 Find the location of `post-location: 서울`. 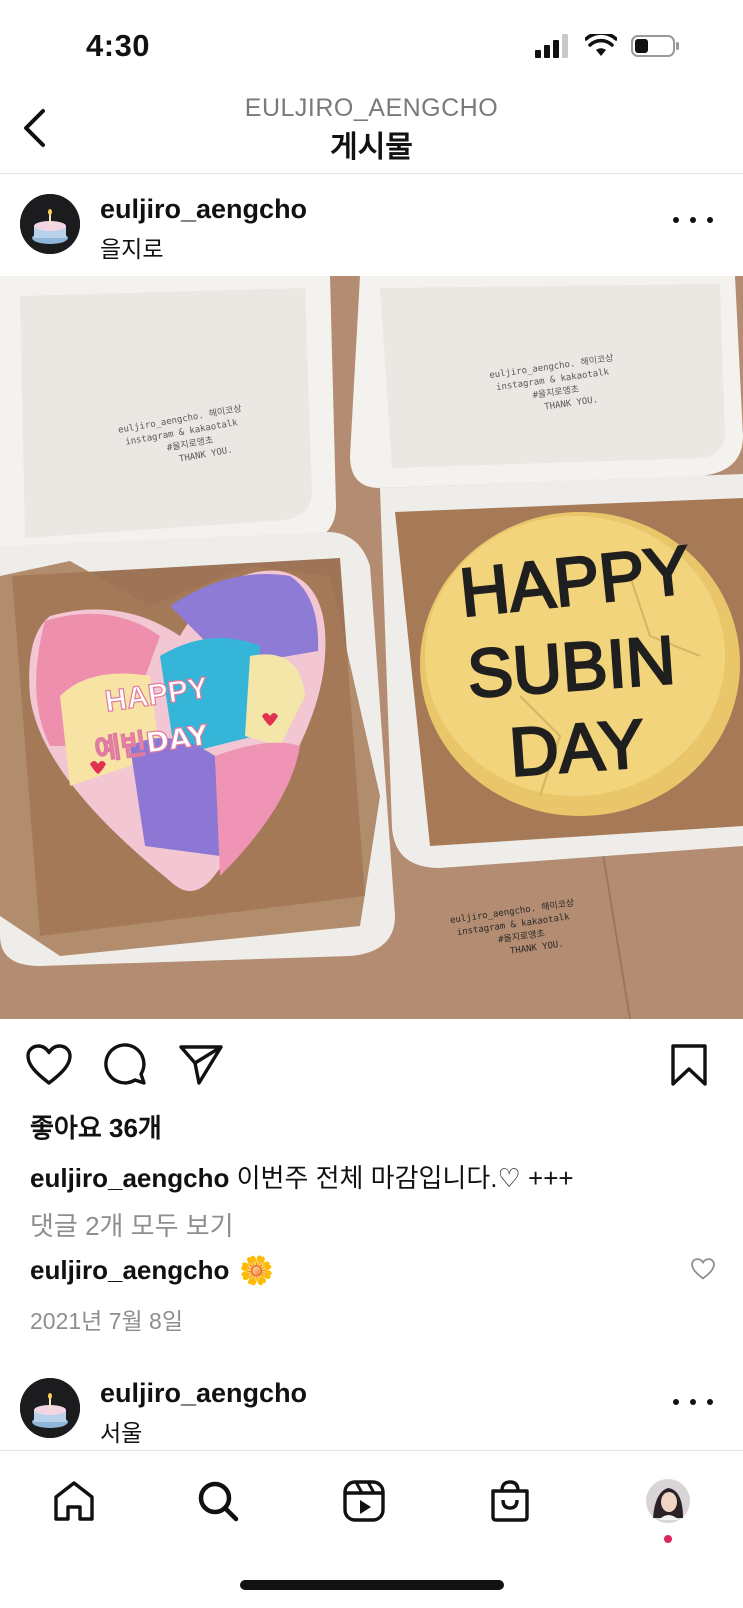

post-location: 서울 is located at coordinates (121, 1431).